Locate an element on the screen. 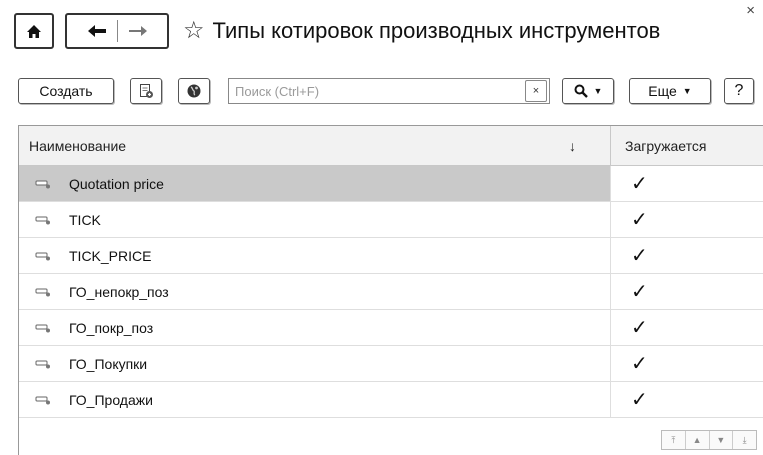 The height and width of the screenshot is (455, 763). divider is located at coordinates (117, 31).